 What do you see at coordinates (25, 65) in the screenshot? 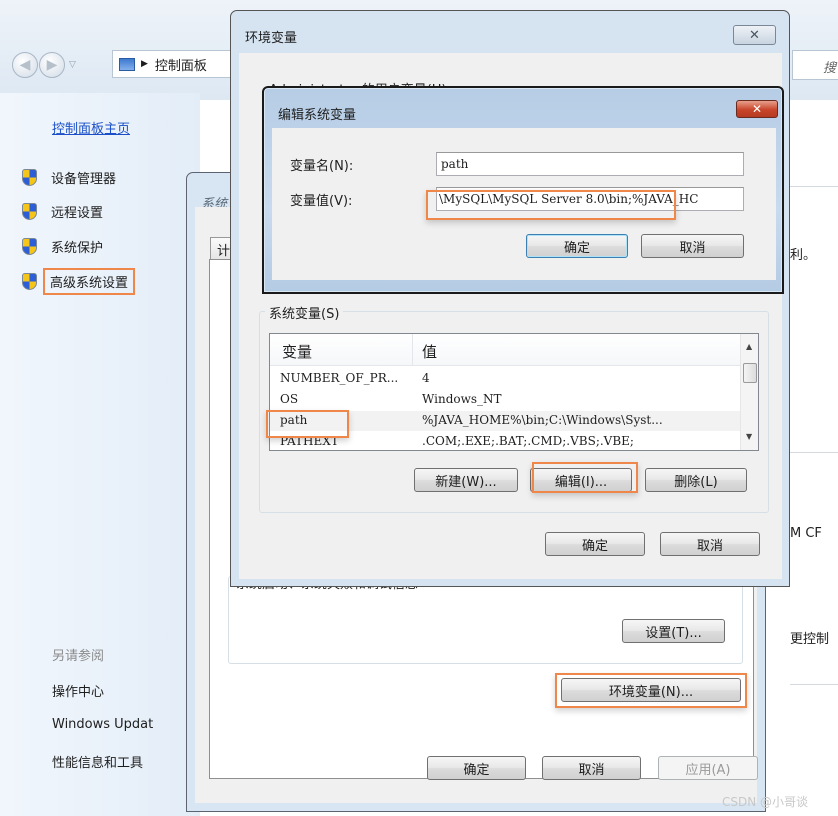
I see `back-button: ◀` at bounding box center [25, 65].